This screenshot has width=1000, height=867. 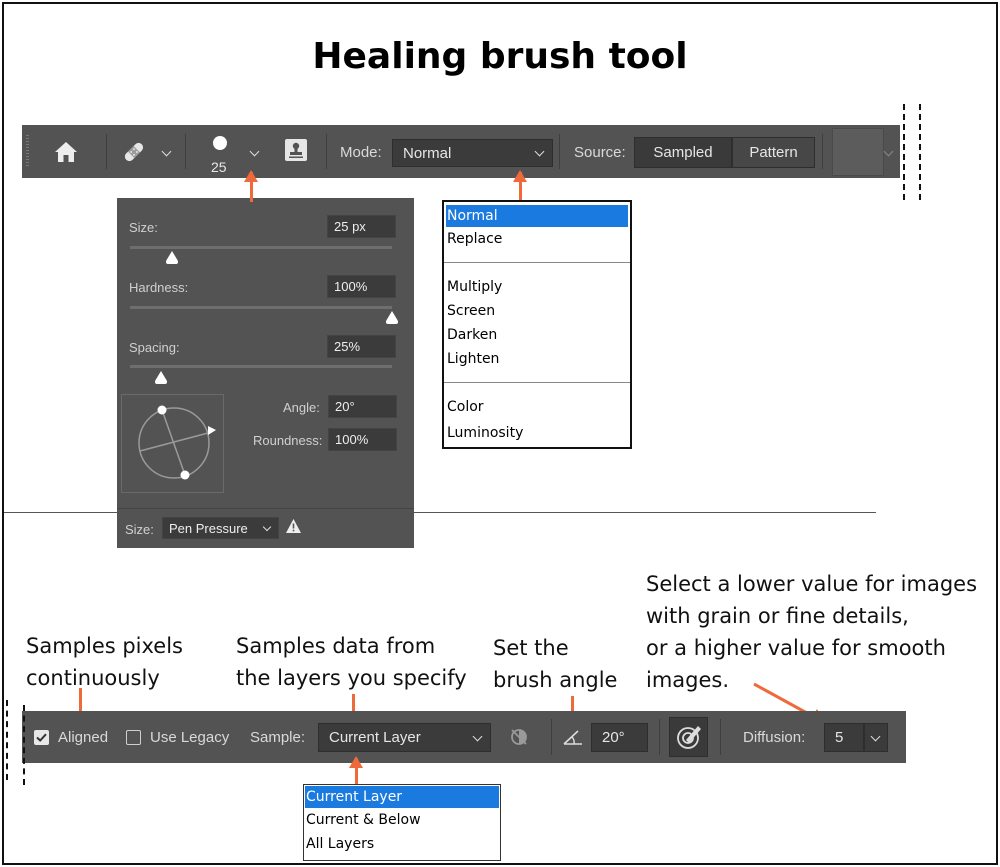 I want to click on source-sampled-button: Sampled, so click(x=683, y=152).